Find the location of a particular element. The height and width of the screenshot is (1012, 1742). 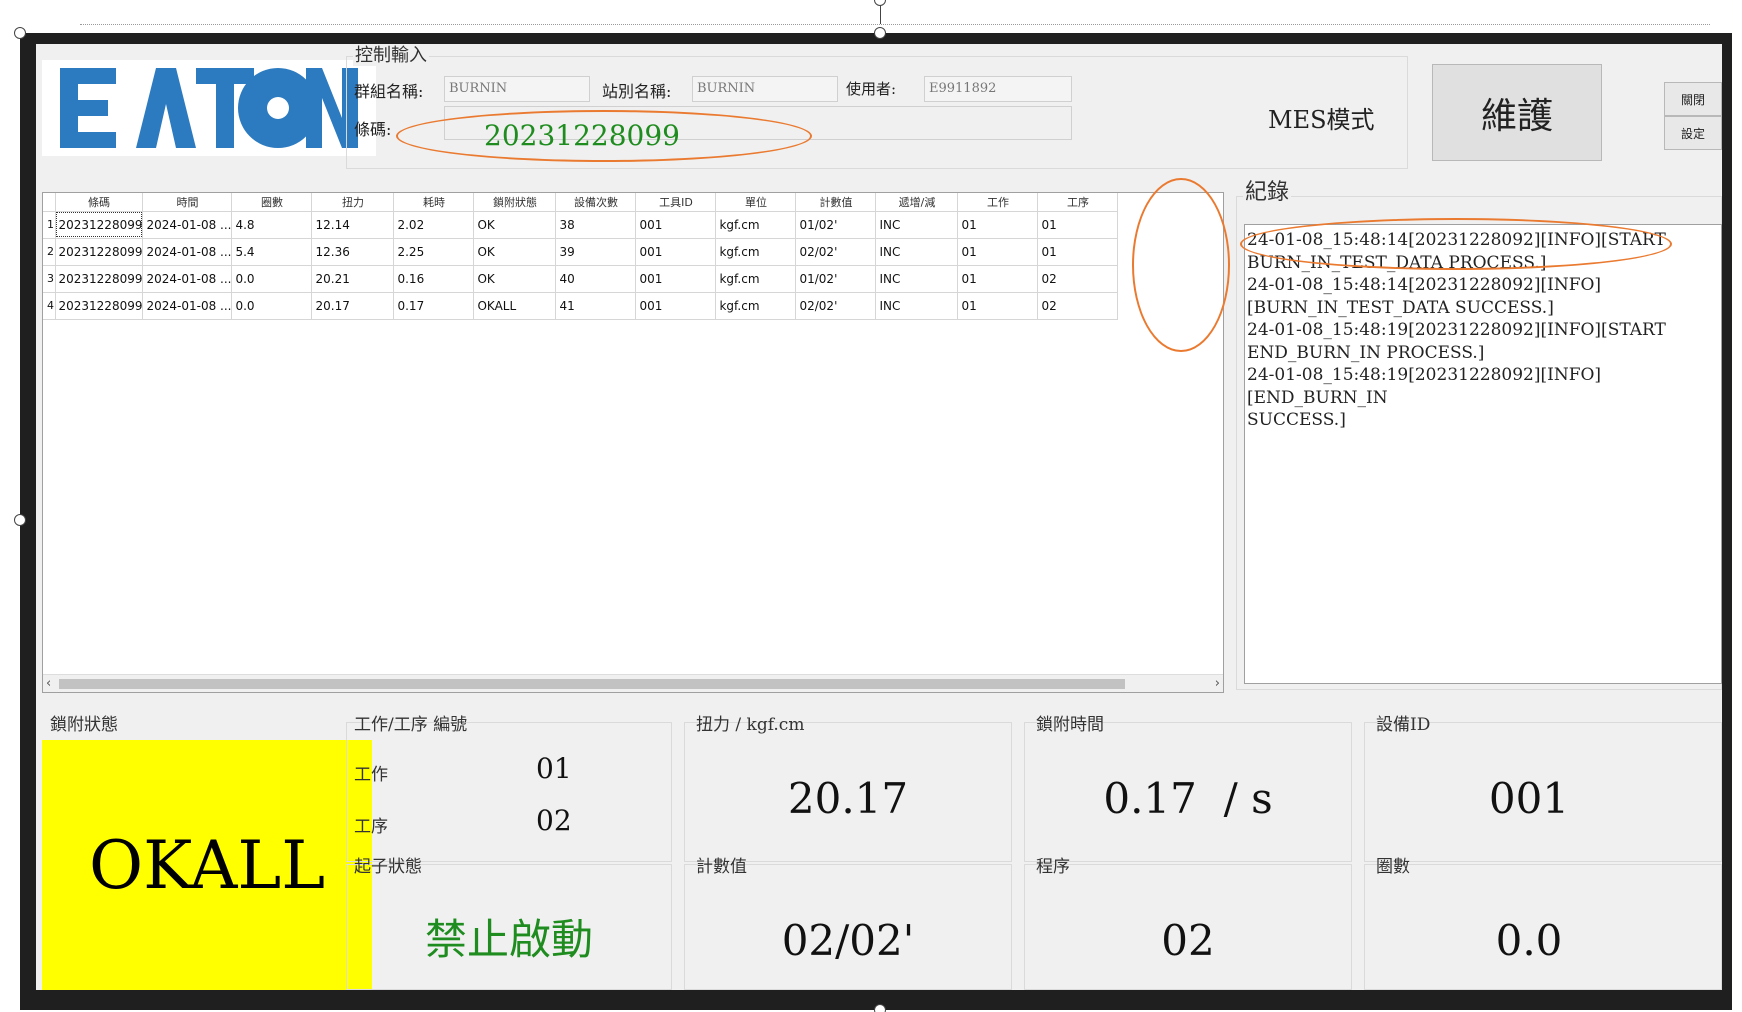

table-cell: 41 is located at coordinates (596, 306).